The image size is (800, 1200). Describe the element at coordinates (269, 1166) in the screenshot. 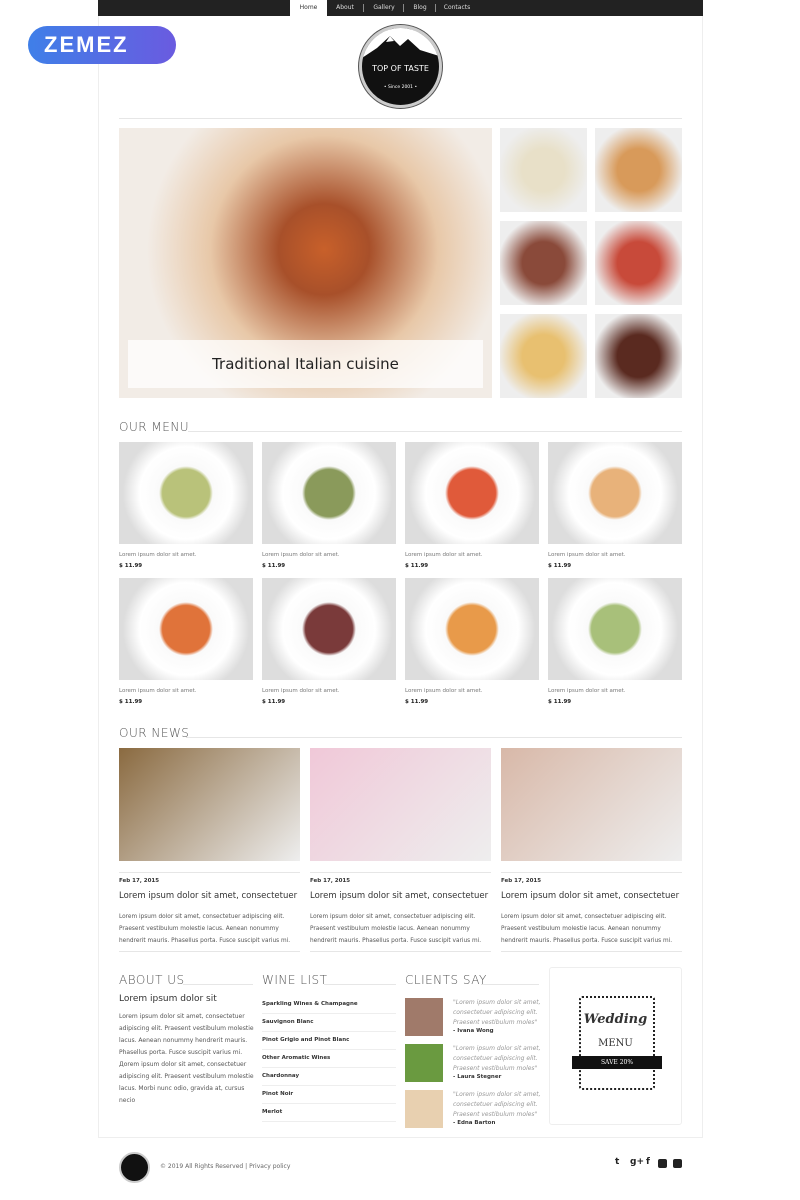

I see `privacy-link: Privacy policy` at that location.